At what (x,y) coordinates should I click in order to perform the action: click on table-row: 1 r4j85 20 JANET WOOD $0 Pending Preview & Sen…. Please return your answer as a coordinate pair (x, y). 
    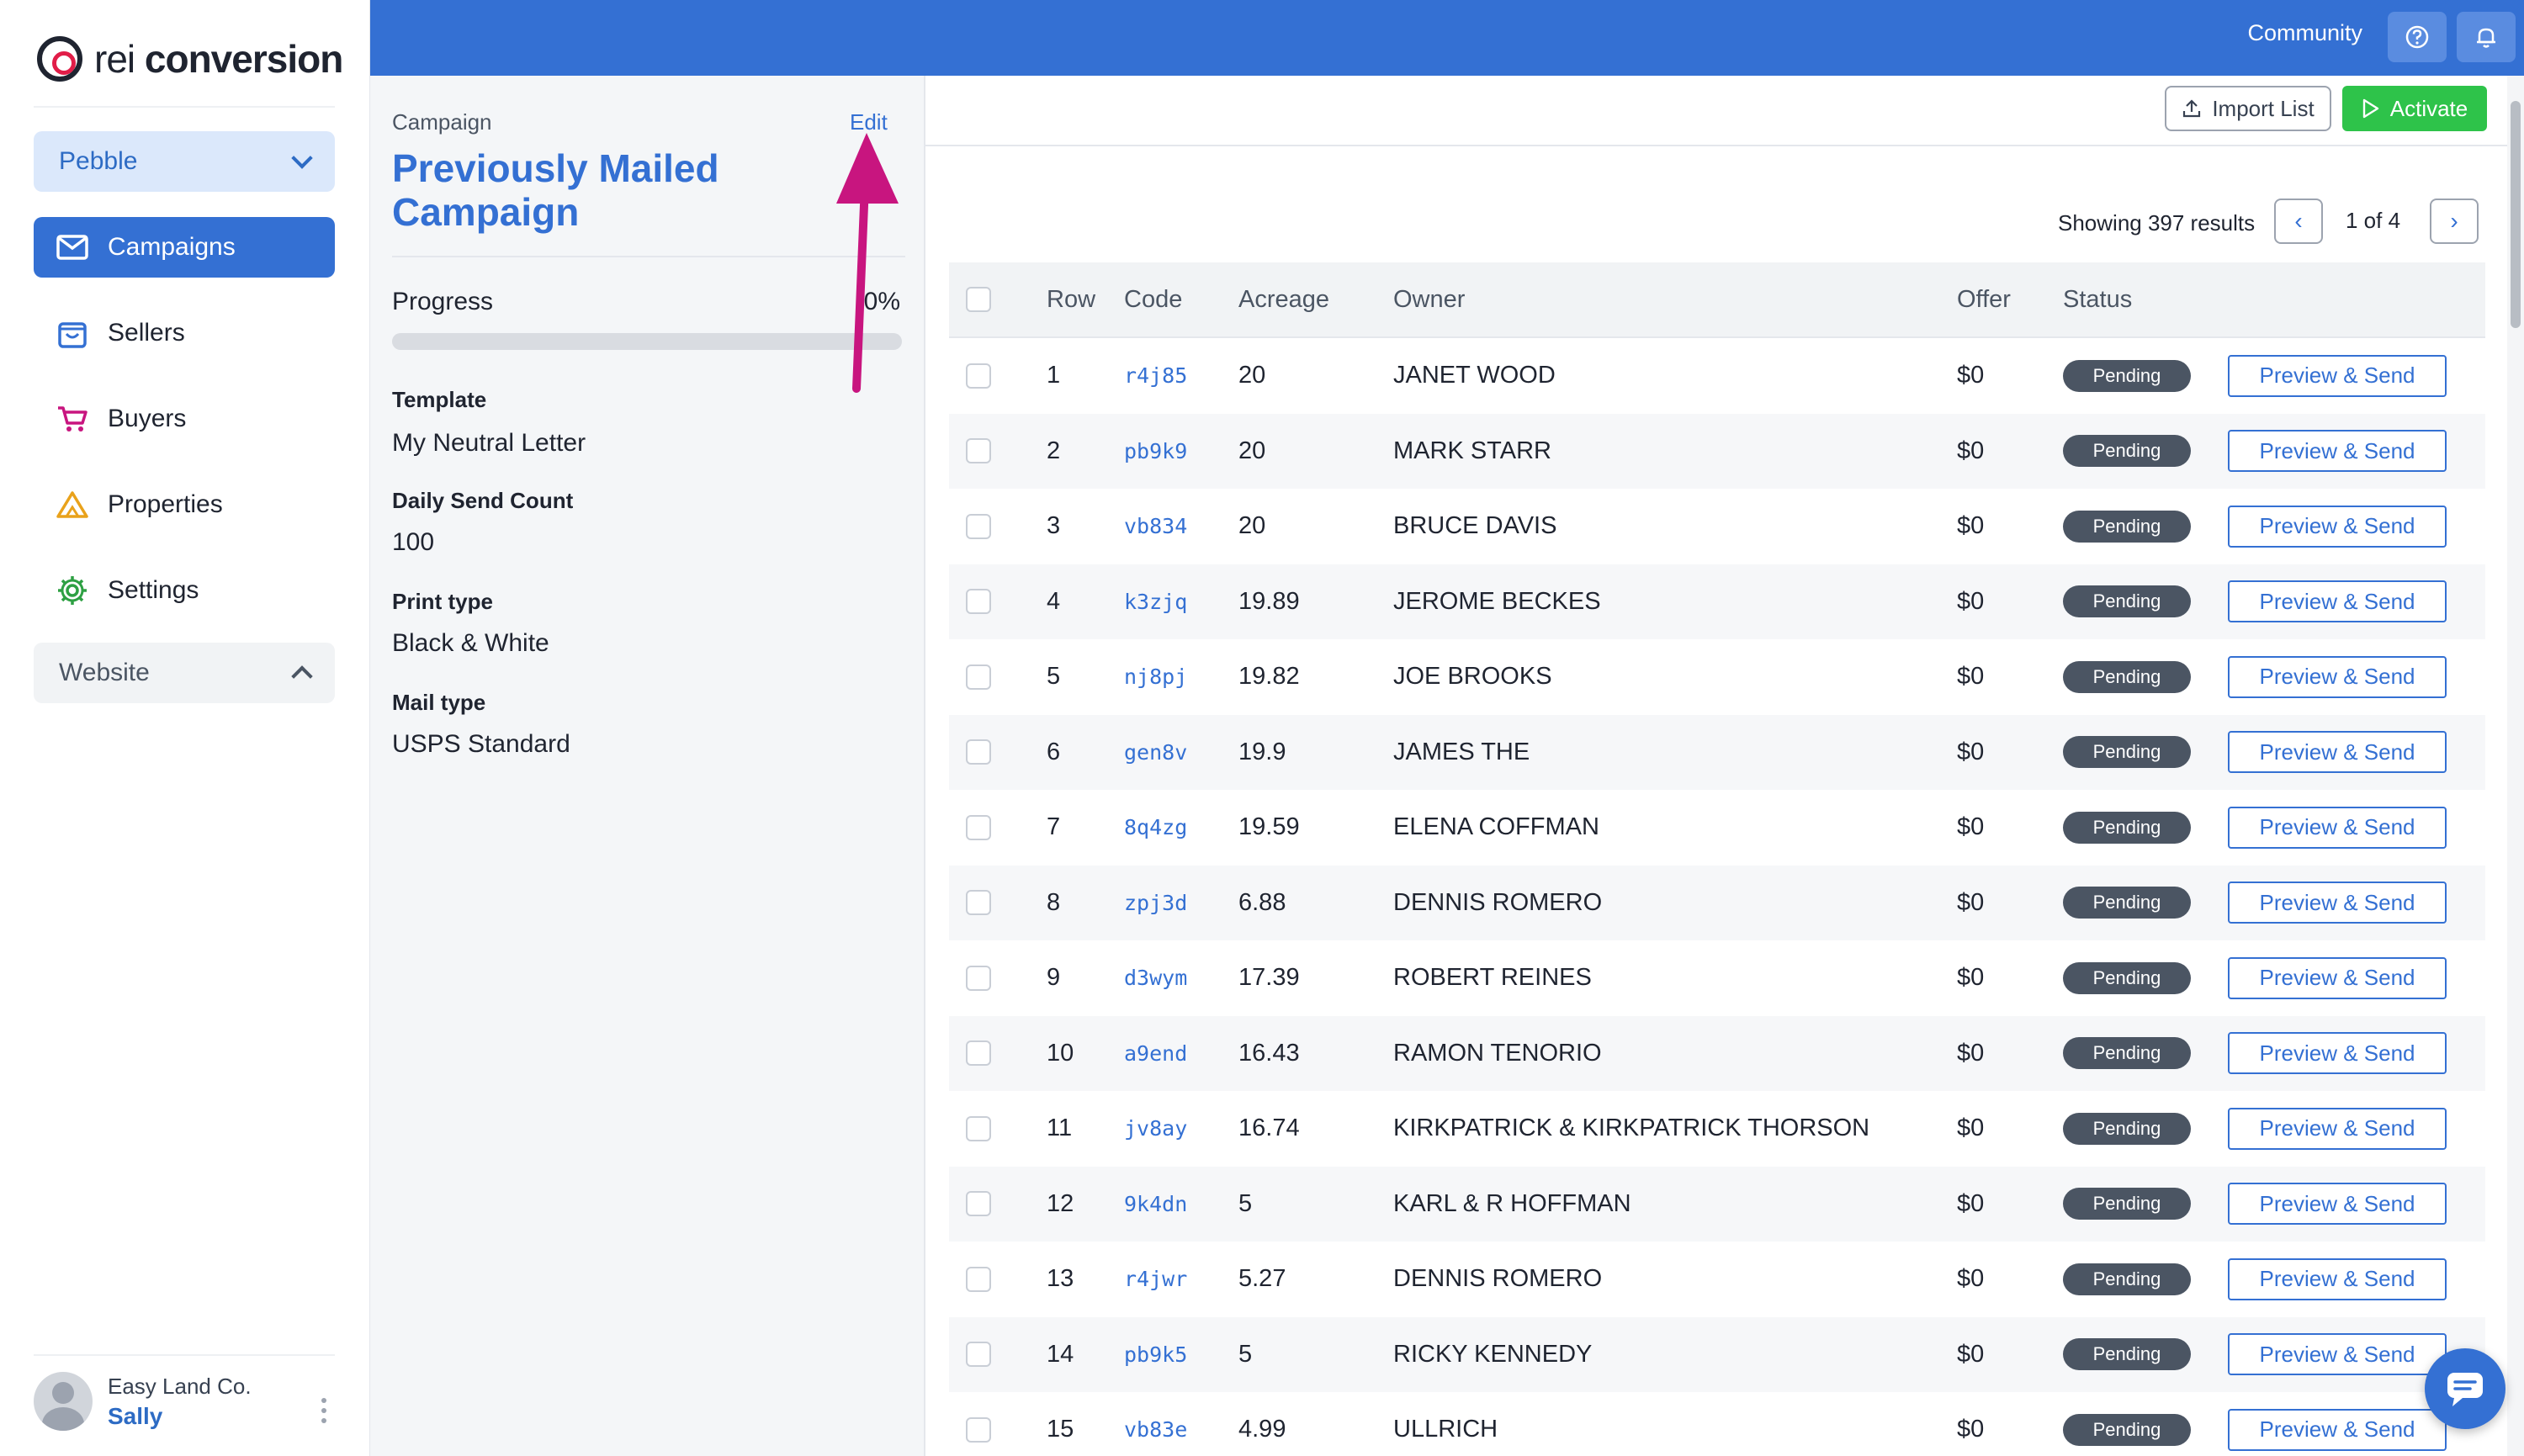
    Looking at the image, I should click on (1717, 376).